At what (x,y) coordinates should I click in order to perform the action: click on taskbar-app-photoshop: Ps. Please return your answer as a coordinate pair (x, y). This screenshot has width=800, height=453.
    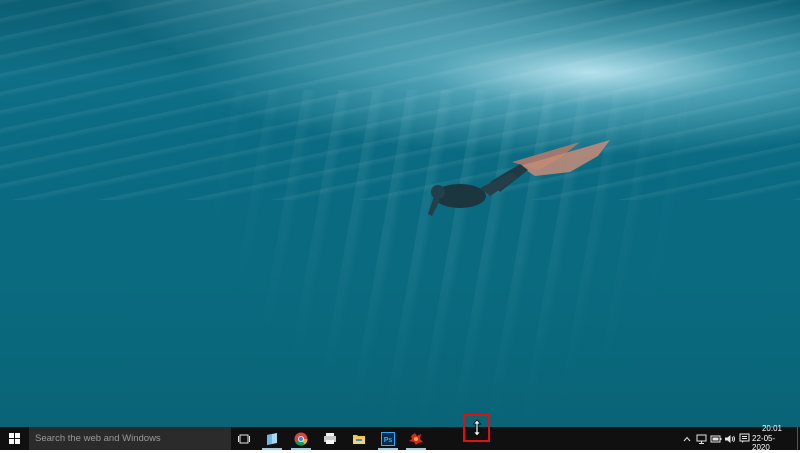
    Looking at the image, I should click on (388, 438).